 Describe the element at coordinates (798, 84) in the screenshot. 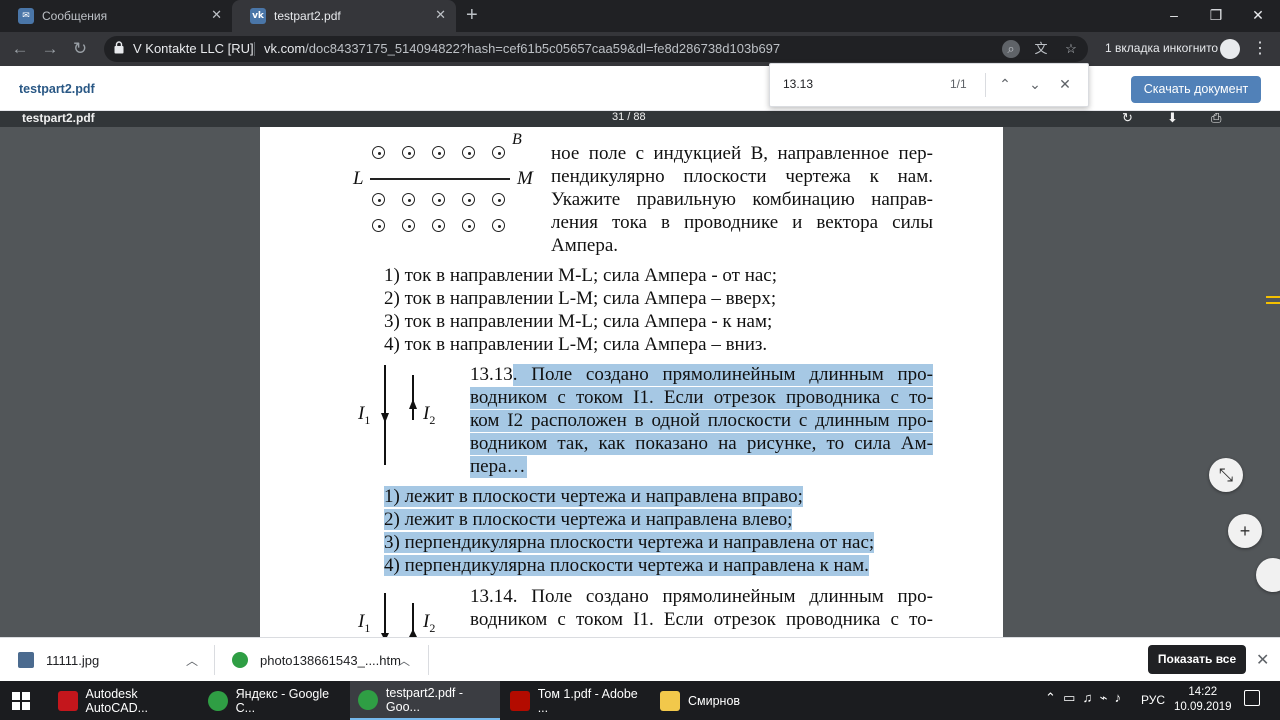

I see `find-input: 13.13` at that location.